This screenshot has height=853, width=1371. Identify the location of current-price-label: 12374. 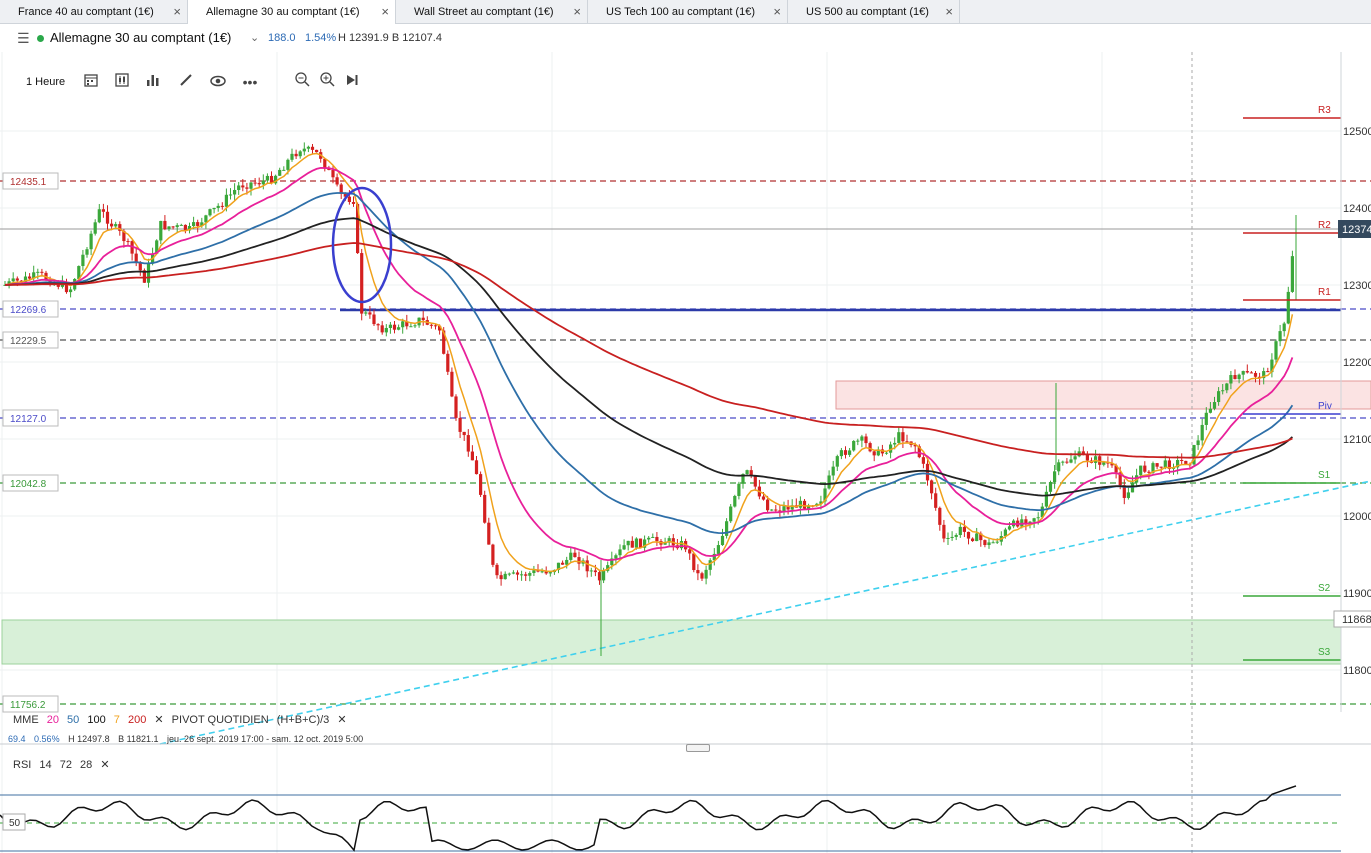
(1356, 230).